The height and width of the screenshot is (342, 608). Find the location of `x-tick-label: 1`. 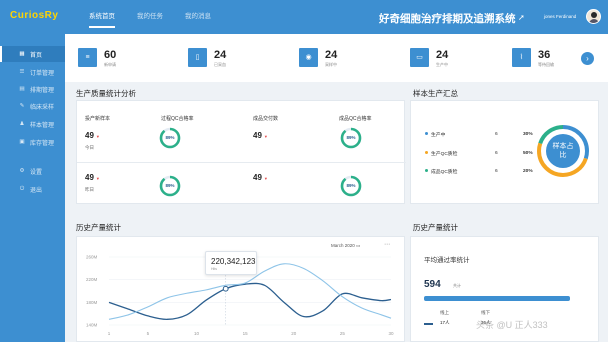

x-tick-label: 1 is located at coordinates (109, 333).